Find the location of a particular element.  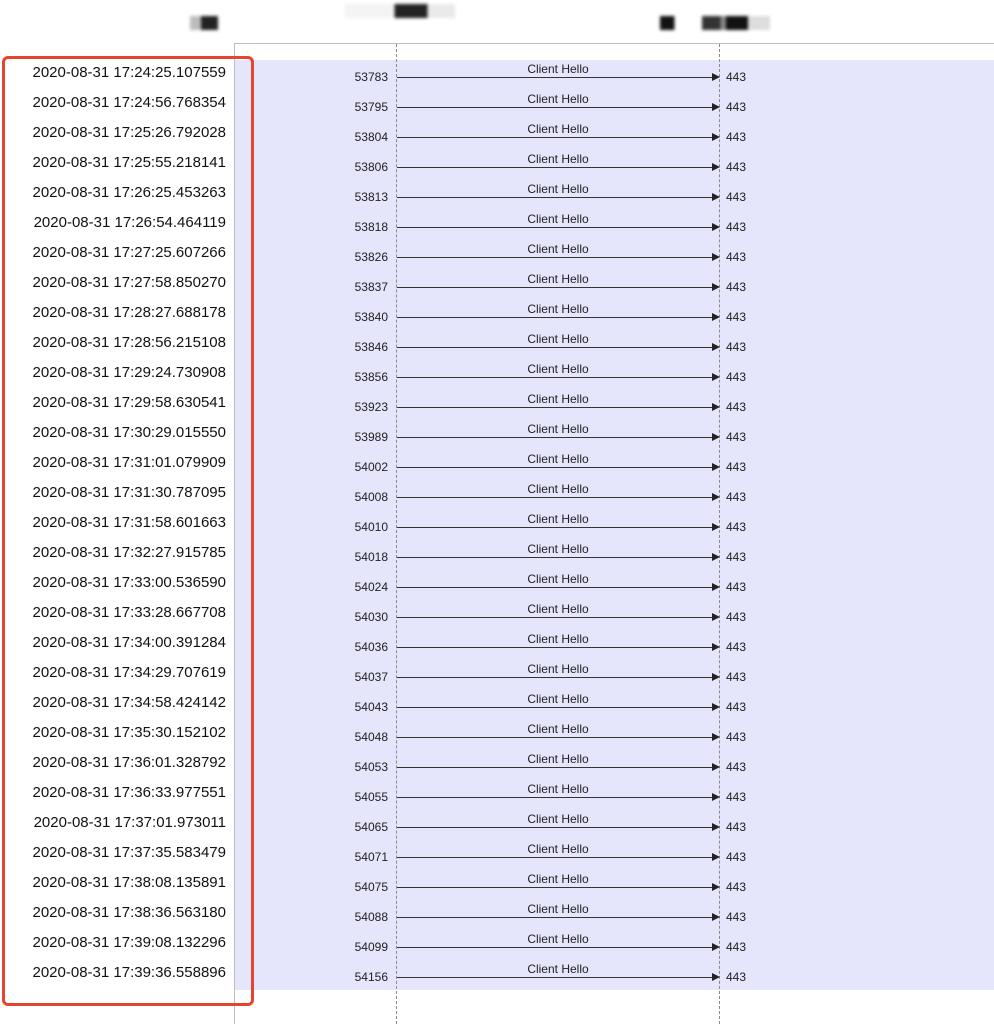

source-port: 54002 is located at coordinates (371, 467).